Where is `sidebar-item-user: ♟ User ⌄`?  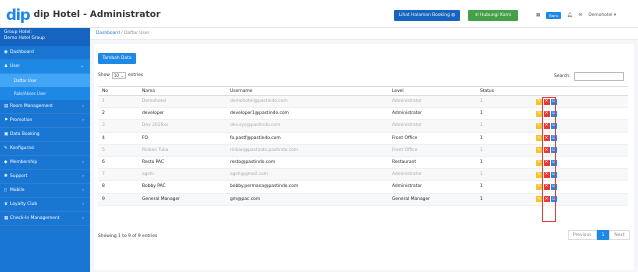 sidebar-item-user: ♟ User ⌄ is located at coordinates (45, 67).